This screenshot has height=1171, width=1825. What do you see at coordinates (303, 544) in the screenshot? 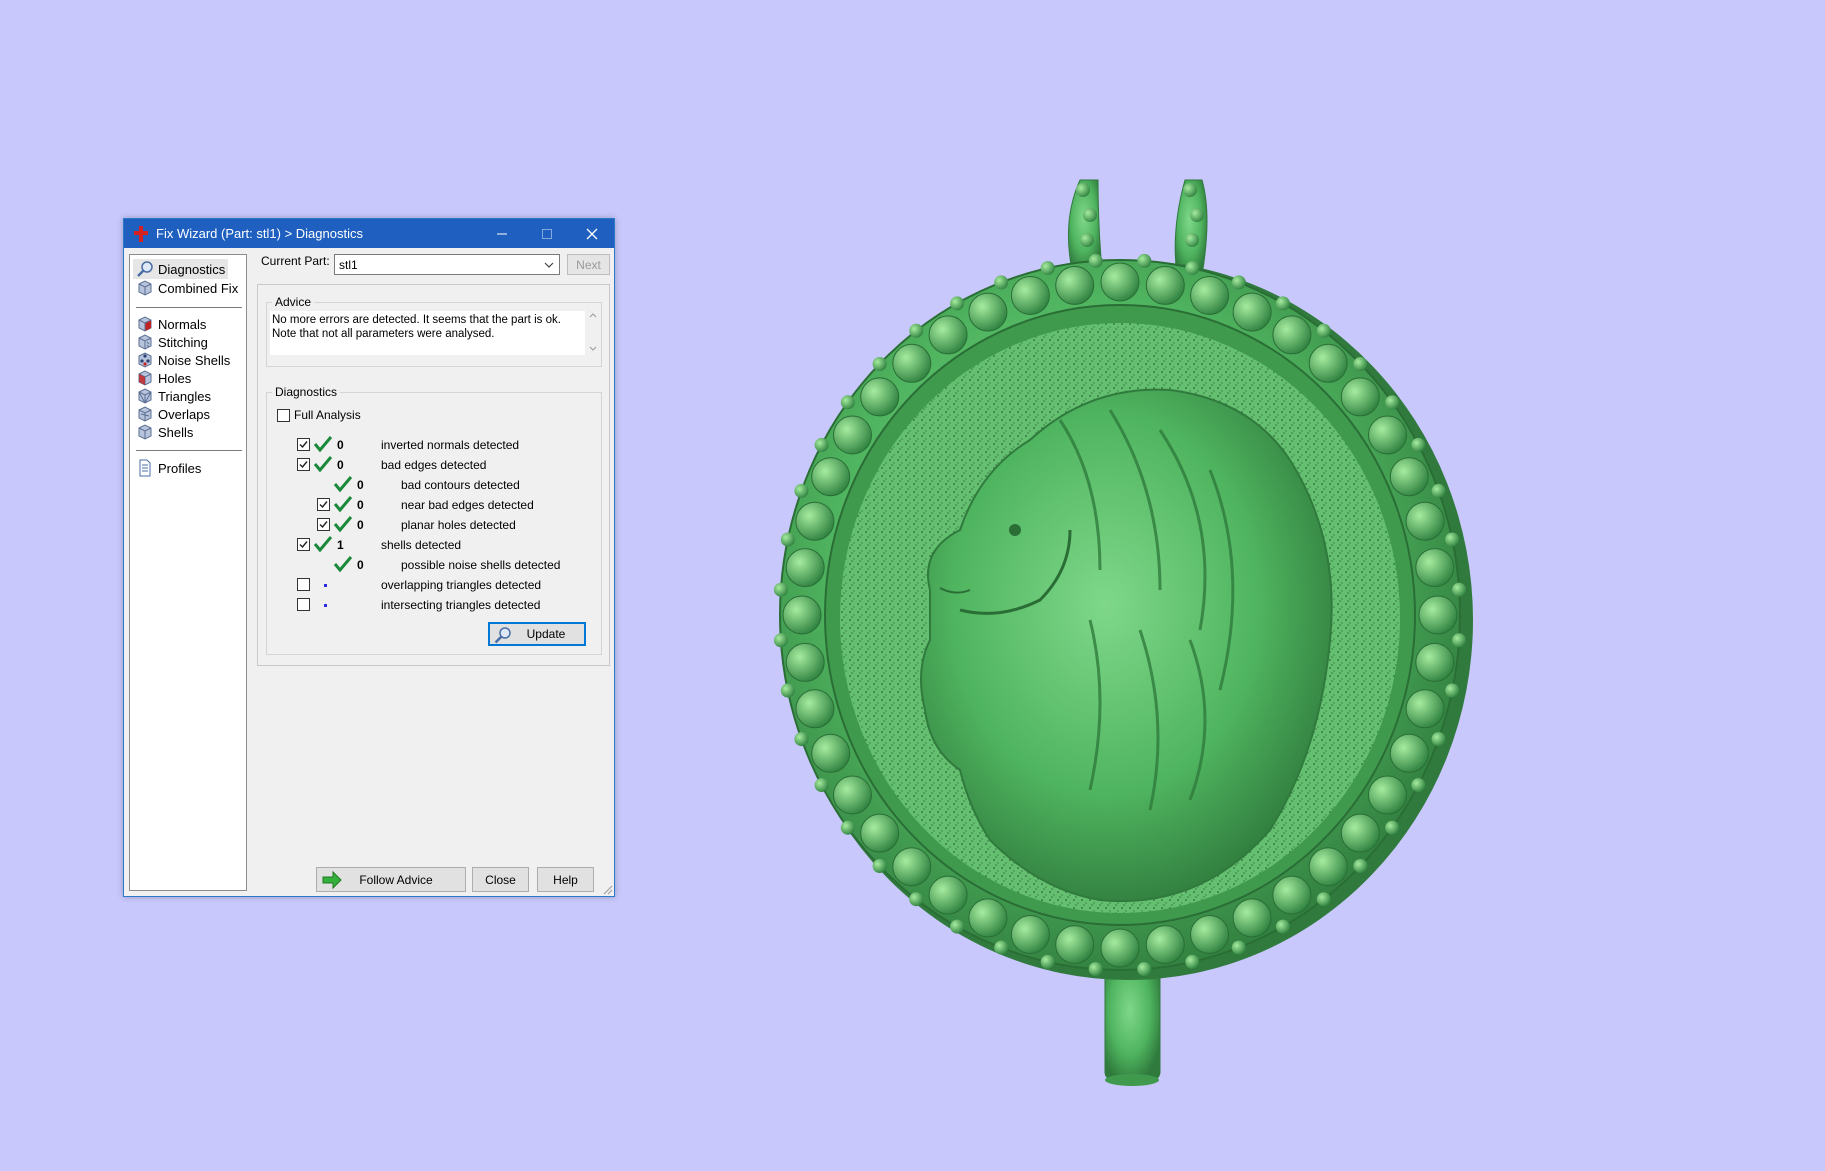
I see `shells-checkbox` at bounding box center [303, 544].